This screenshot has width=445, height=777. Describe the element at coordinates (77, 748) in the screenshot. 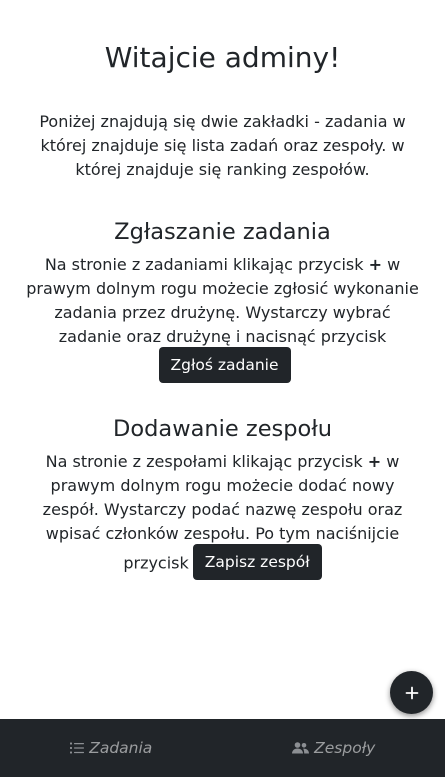

I see `list-icon` at that location.